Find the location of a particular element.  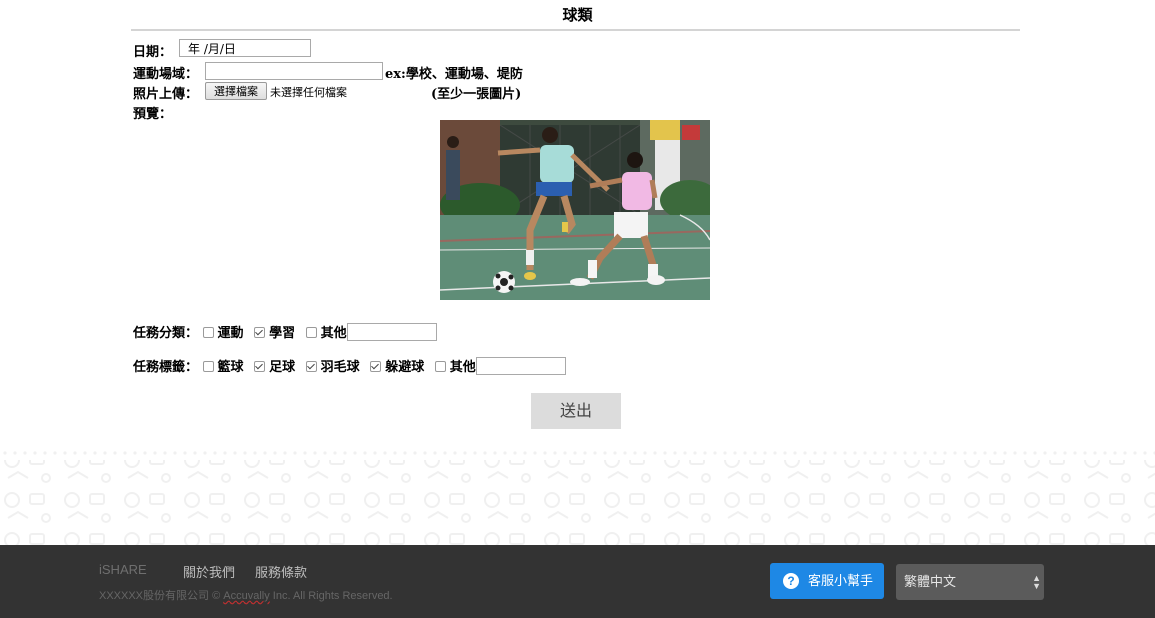

title-divider is located at coordinates (575, 30).